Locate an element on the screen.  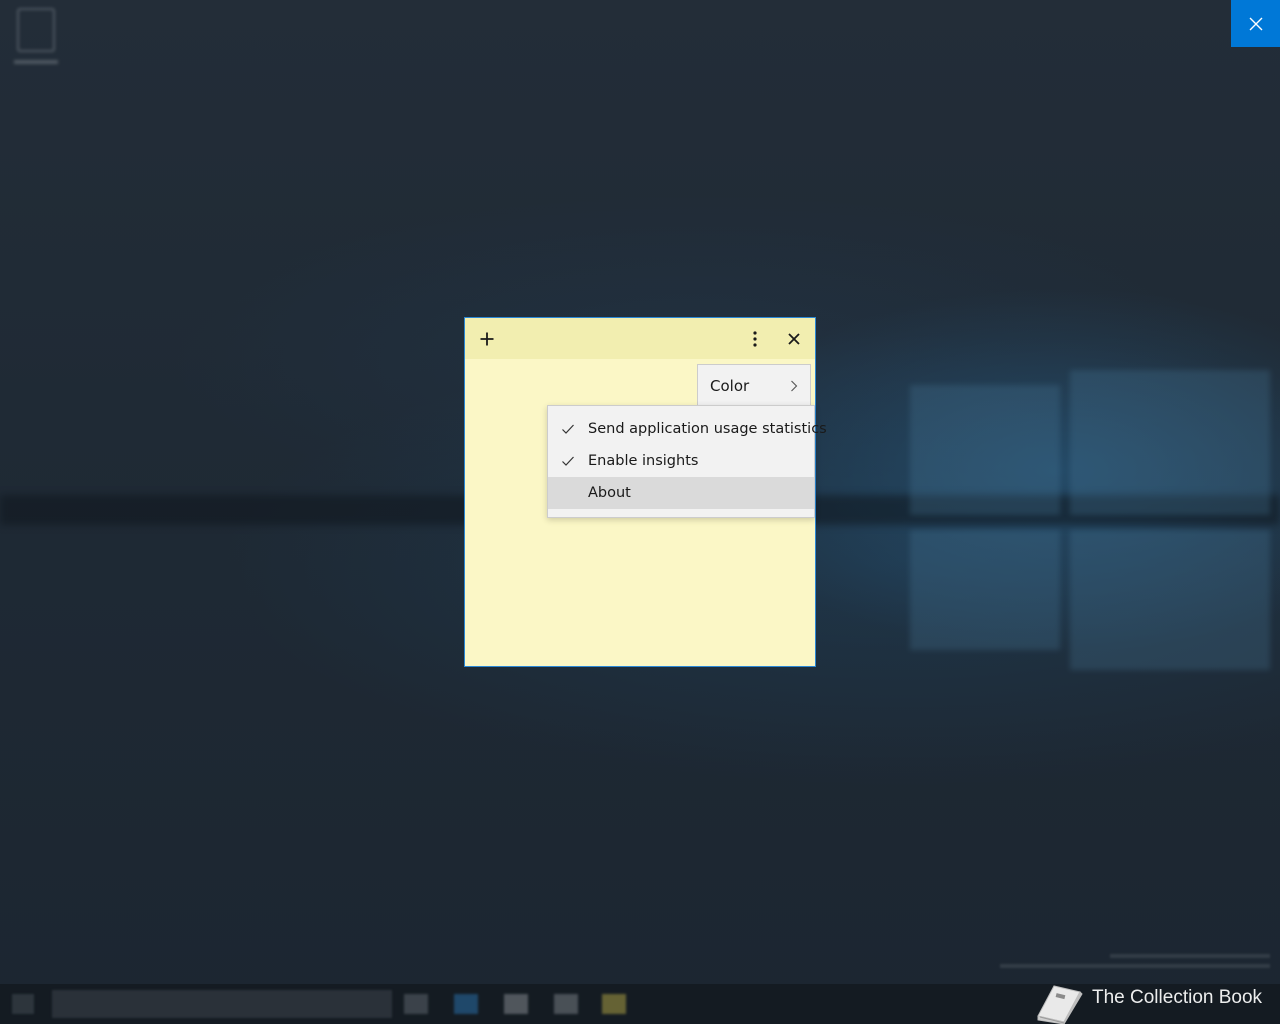
brand-watermark: The Collection Book is located at coordinates (1145, 998).